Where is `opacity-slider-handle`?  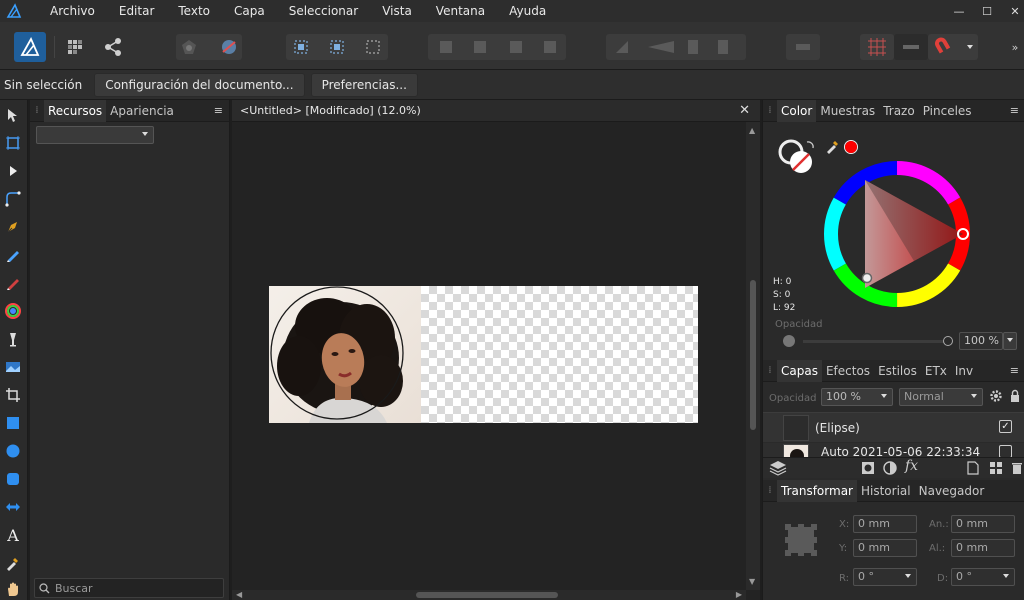
opacity-slider-handle is located at coordinates (948, 341).